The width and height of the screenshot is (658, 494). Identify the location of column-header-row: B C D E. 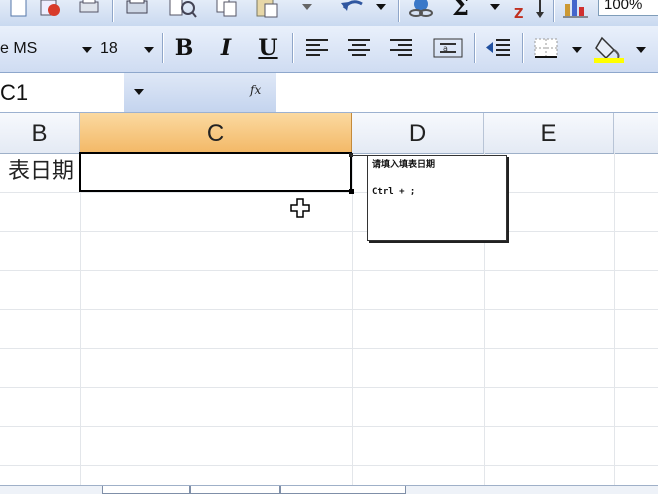
(329, 133).